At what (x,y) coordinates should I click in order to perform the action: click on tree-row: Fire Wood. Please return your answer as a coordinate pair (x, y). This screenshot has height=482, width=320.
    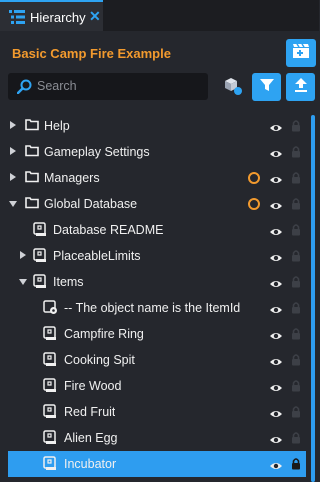
    Looking at the image, I should click on (159, 386).